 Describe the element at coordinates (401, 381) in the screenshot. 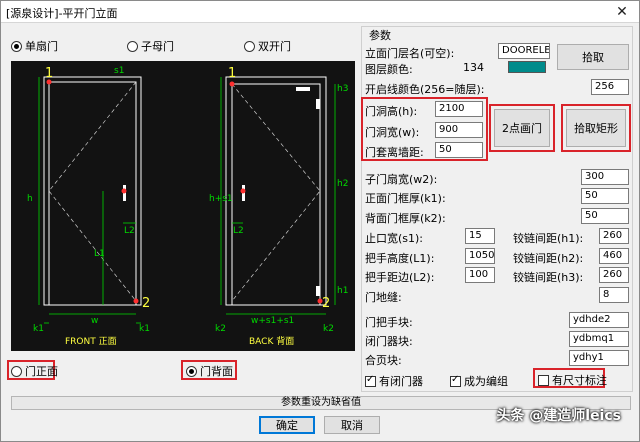

I see `has-closer-label: 有闭门器` at that location.